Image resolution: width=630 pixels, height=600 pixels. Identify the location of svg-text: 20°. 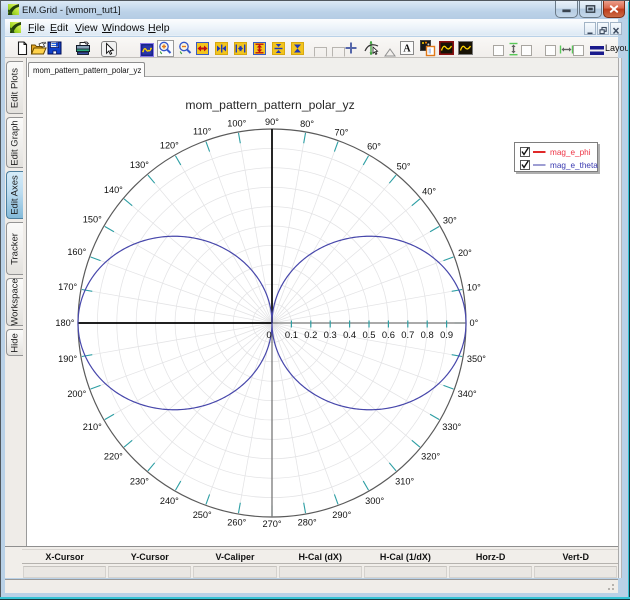
(465, 253).